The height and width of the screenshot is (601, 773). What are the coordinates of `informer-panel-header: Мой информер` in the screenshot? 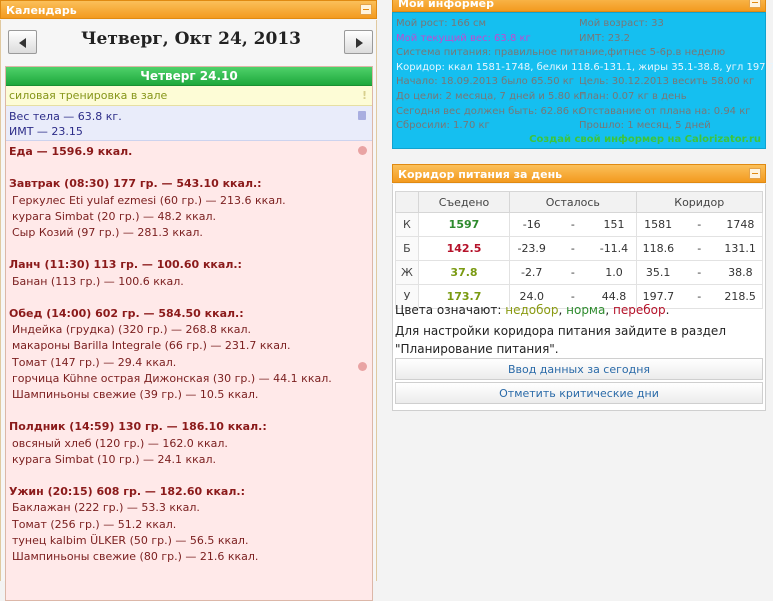 It's located at (579, 6).